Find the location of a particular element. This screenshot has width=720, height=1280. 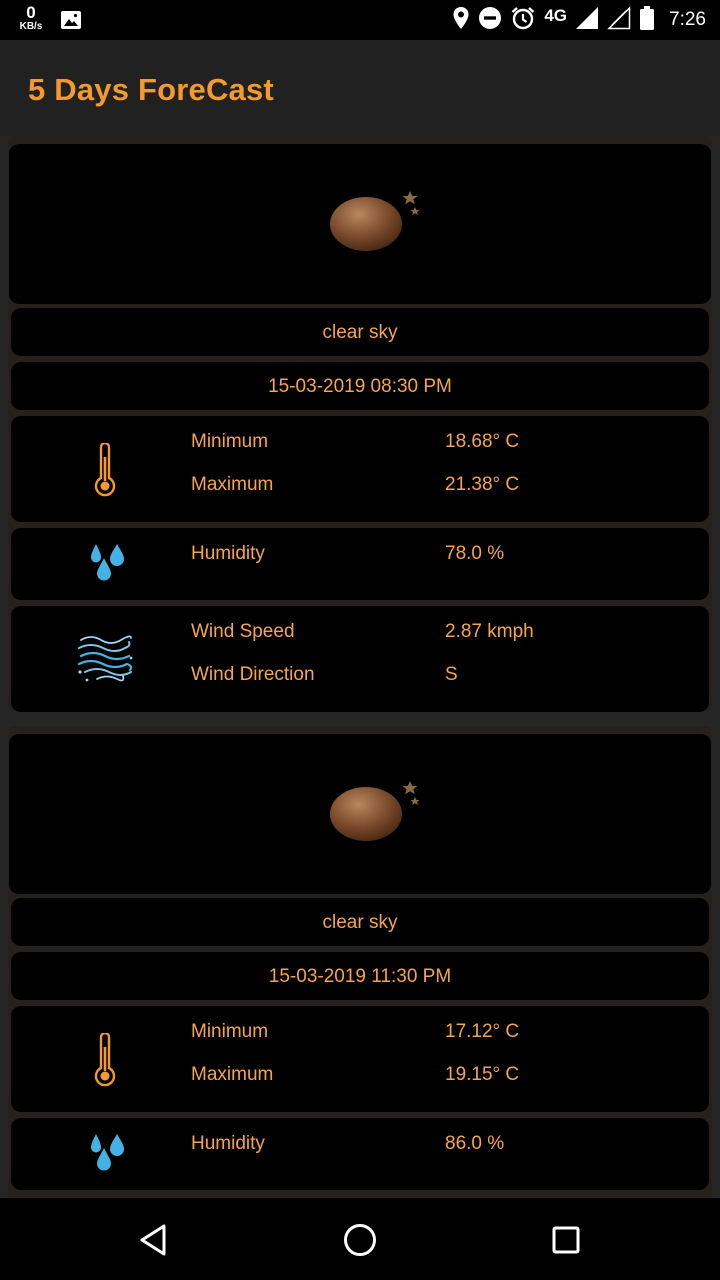

wind-speed-label: Wind Speed is located at coordinates (243, 631).